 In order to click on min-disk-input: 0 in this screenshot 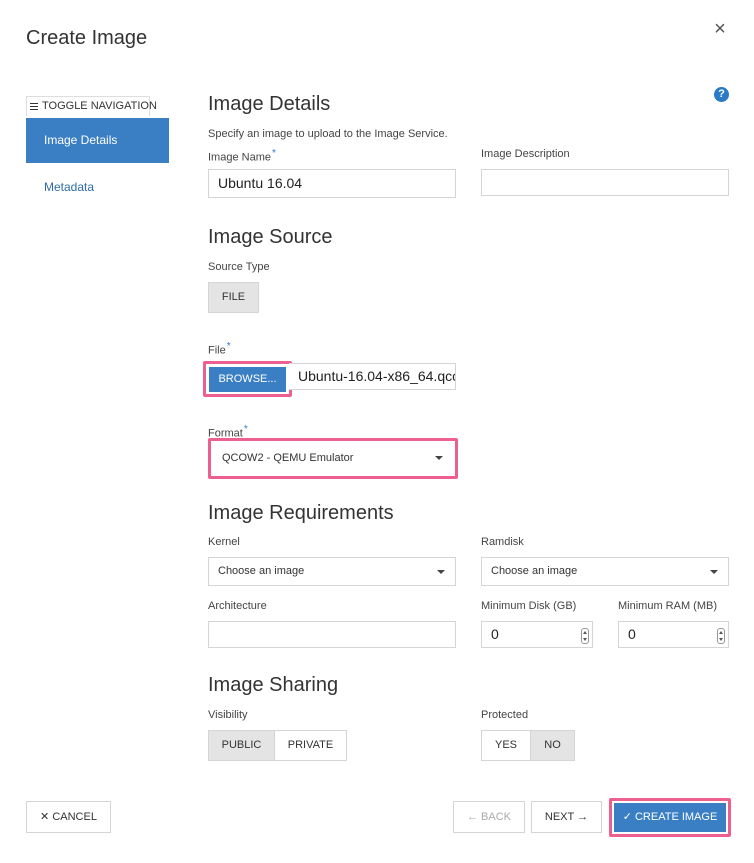, I will do `click(537, 634)`.